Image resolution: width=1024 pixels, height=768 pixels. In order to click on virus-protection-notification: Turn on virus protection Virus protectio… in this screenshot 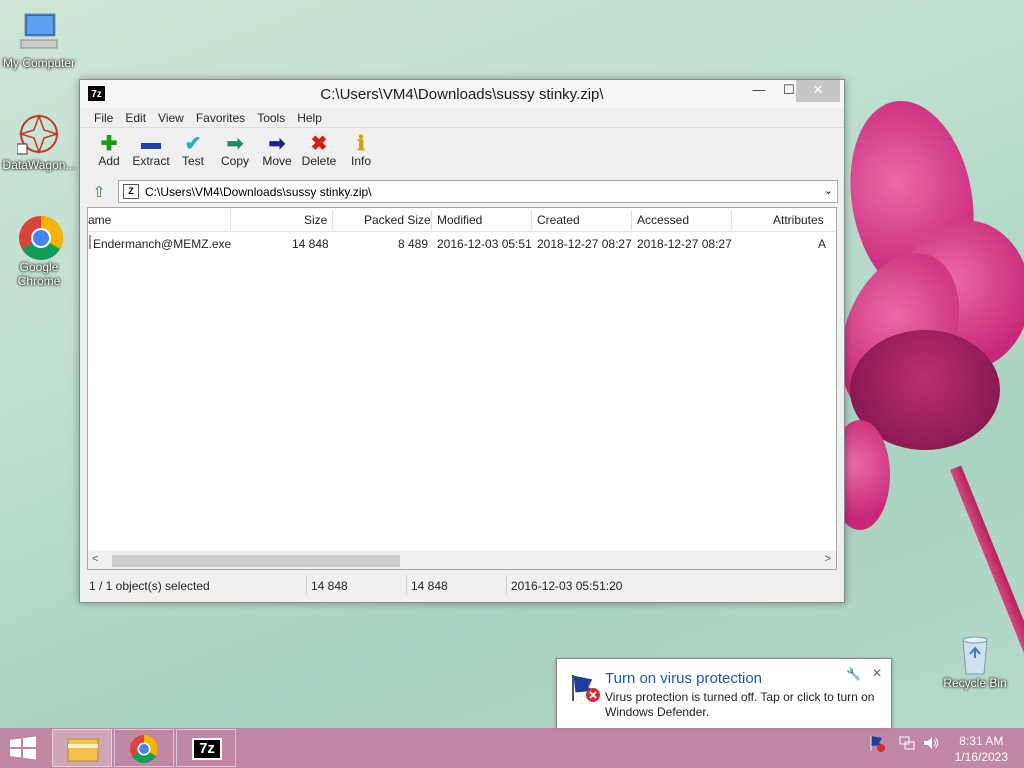, I will do `click(724, 693)`.